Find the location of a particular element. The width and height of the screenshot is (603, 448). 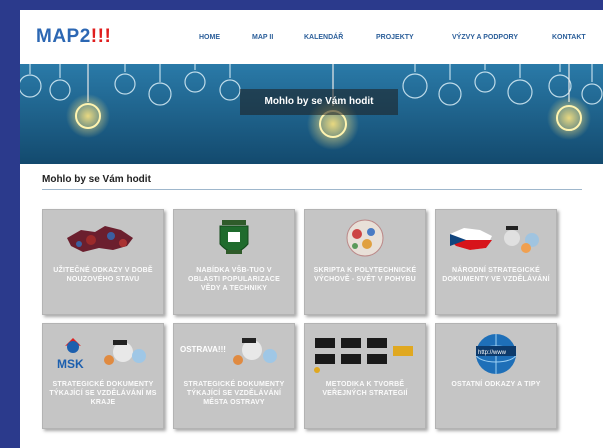

nav-item-kontakt: KONTAKT is located at coordinates (569, 37).